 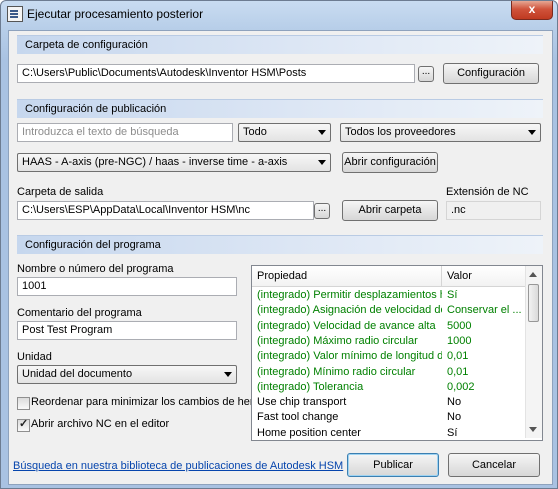 I want to click on properties-grid-header: Propiedad Valor, so click(x=388, y=276).